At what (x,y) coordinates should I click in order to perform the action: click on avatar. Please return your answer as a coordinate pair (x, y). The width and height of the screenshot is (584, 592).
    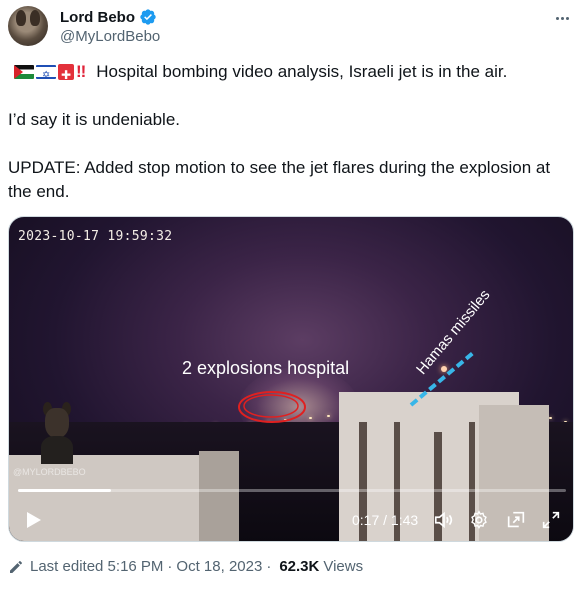
    Looking at the image, I should click on (28, 26).